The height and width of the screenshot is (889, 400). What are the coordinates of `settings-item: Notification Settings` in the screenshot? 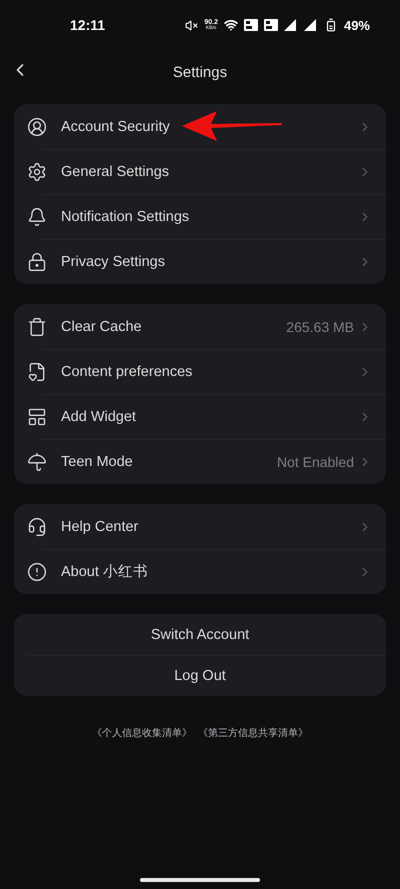 It's located at (200, 216).